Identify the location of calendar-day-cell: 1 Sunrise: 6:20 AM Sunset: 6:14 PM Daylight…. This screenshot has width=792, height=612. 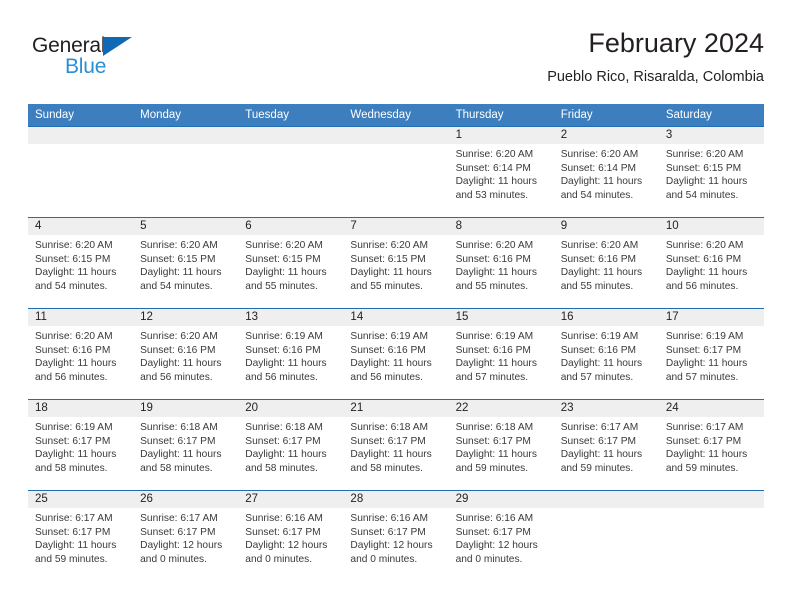
(501, 172).